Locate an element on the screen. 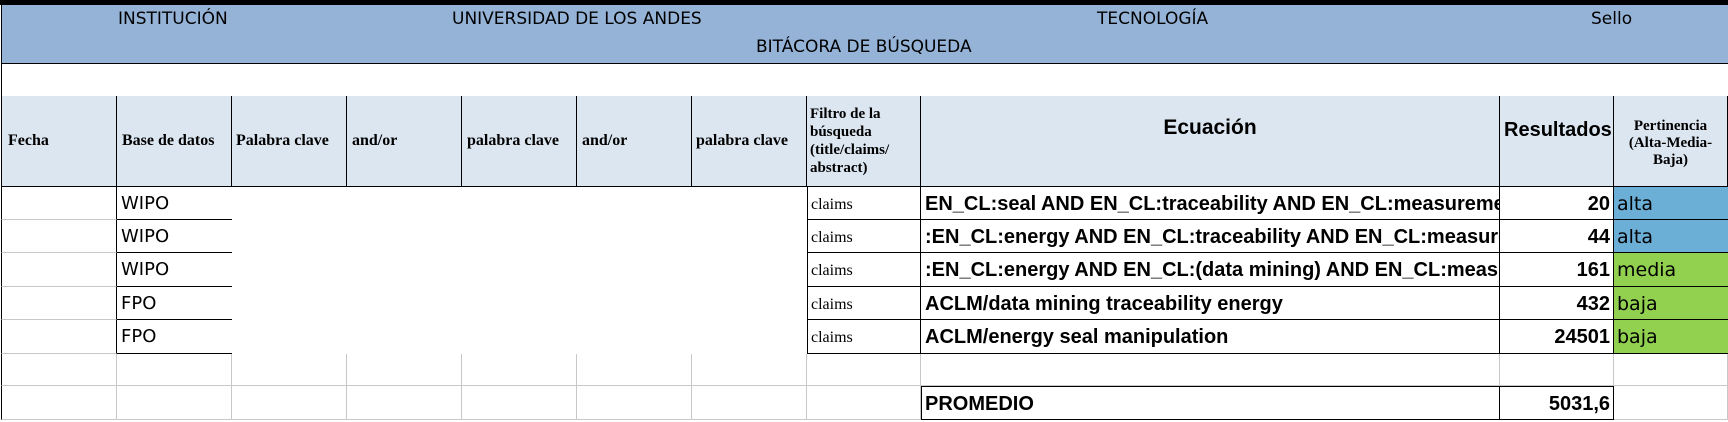  table-cell-ecuacion: ACLM/energy seal manipulation is located at coordinates (1210, 337).